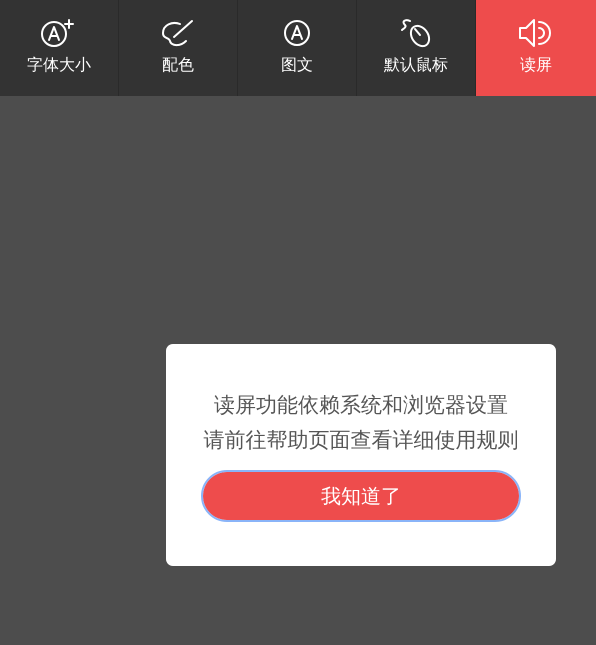 This screenshot has height=645, width=596. I want to click on dialog-message: 读屏功能依赖系统和浏览器设置, so click(361, 405).